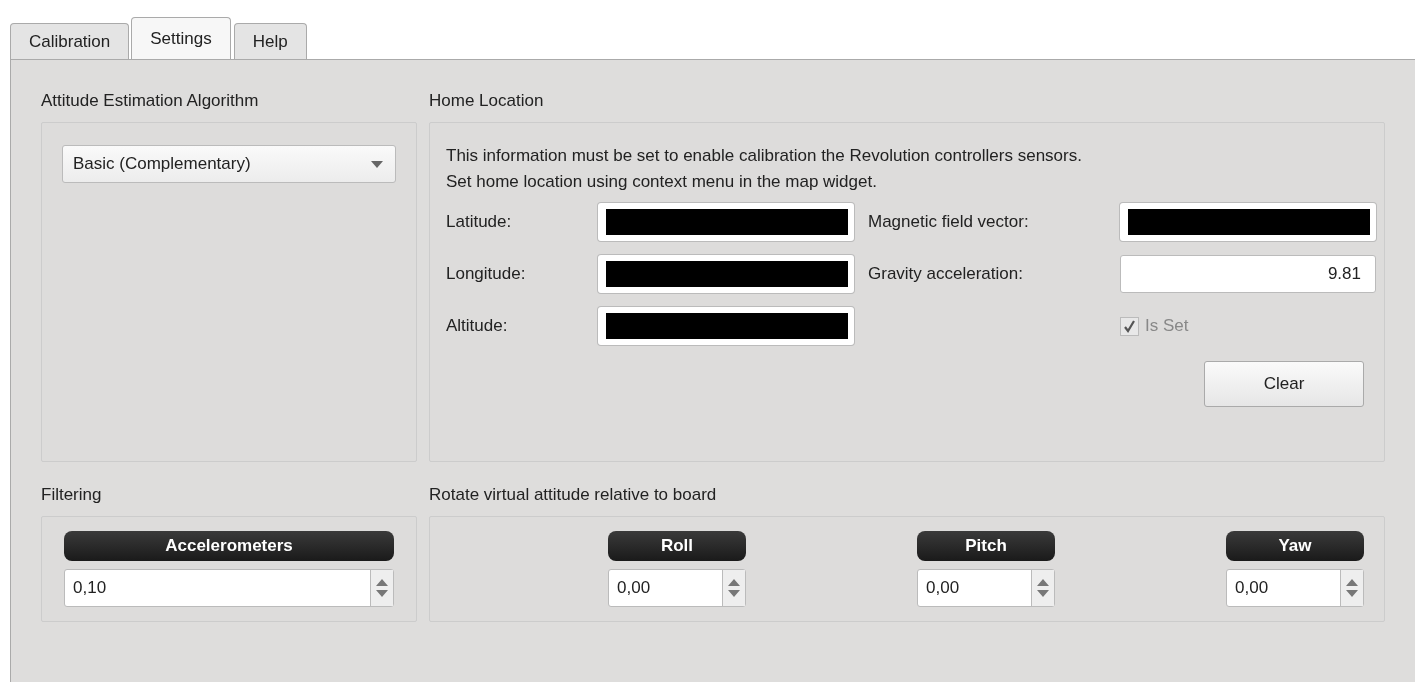  Describe the element at coordinates (229, 588) in the screenshot. I see `spin-box: 0,10` at that location.